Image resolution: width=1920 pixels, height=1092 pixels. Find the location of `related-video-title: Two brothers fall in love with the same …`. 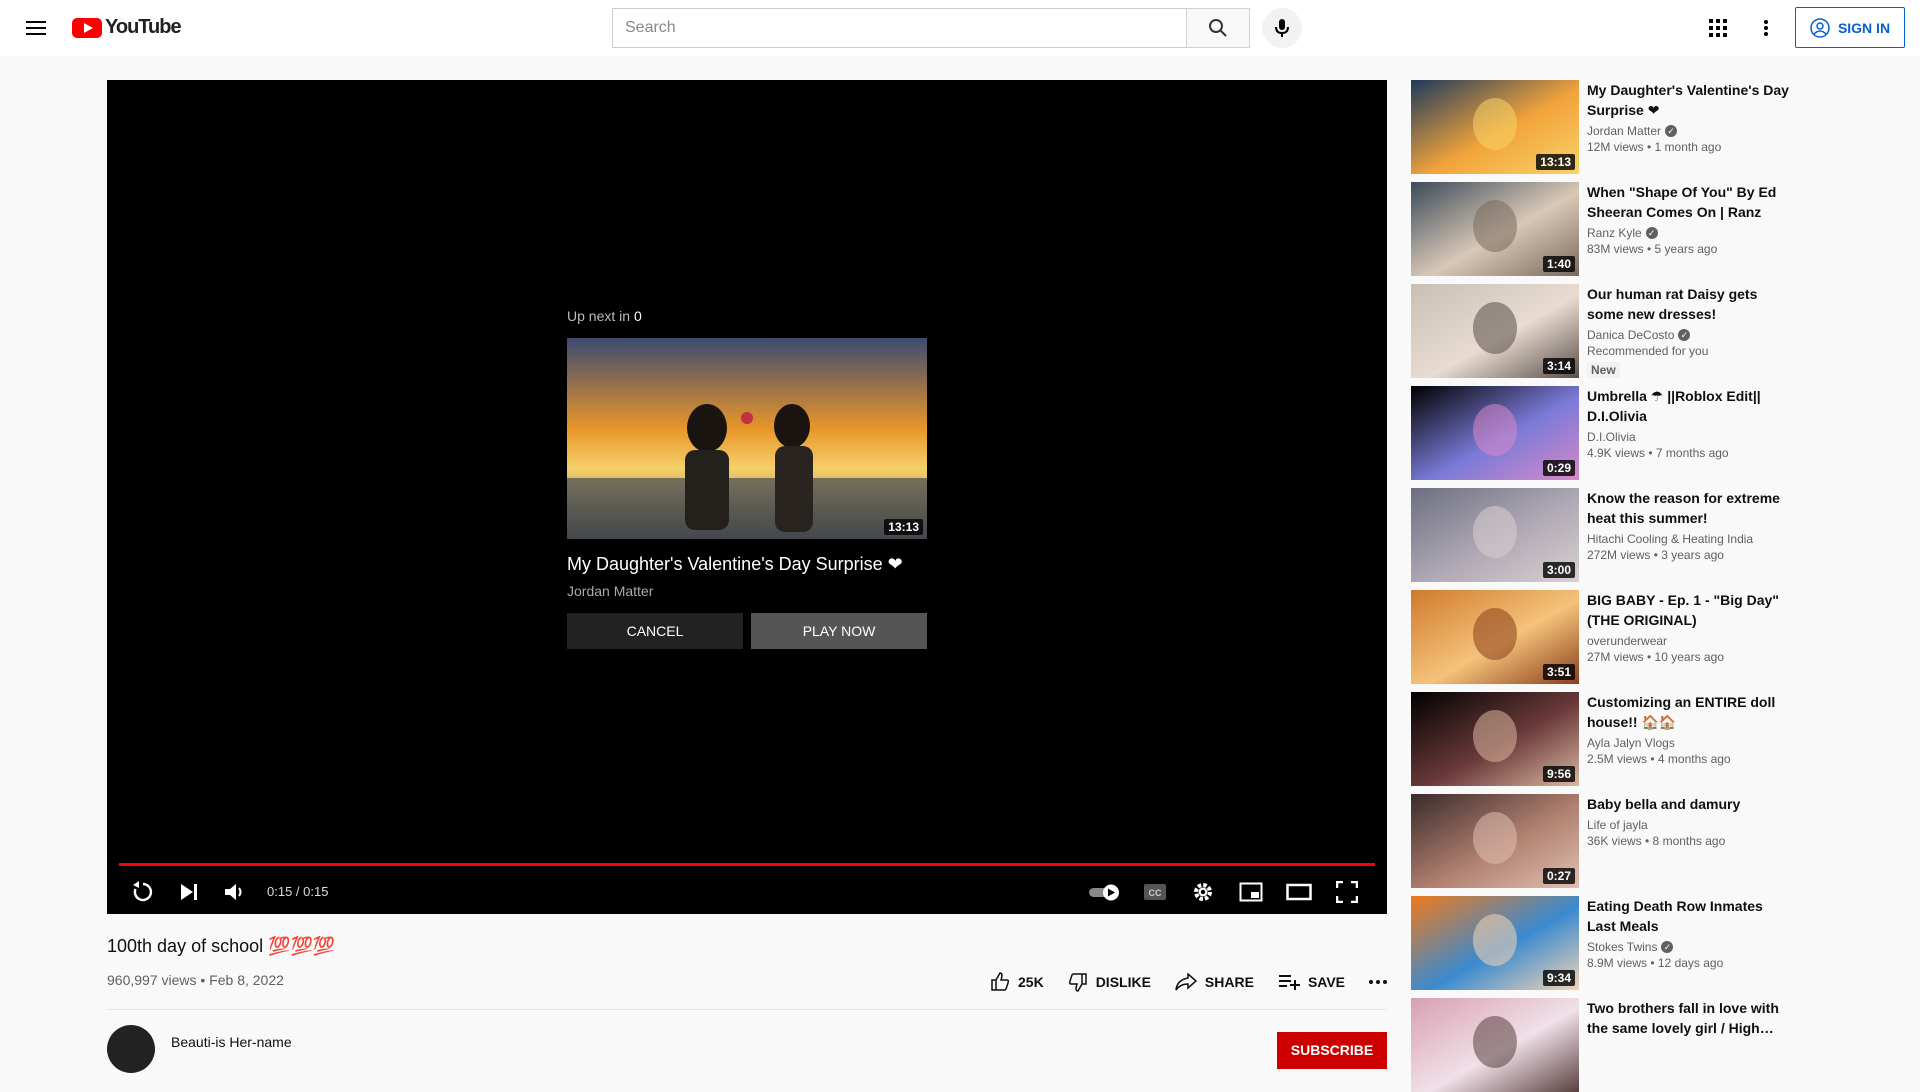

related-video-title: Two brothers fall in love with the same … is located at coordinates (1689, 1018).